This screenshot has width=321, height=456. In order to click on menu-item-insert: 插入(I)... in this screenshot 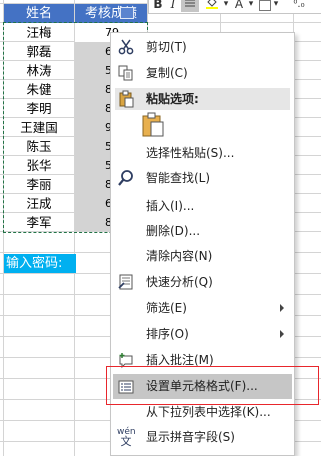, I will do `click(202, 206)`.